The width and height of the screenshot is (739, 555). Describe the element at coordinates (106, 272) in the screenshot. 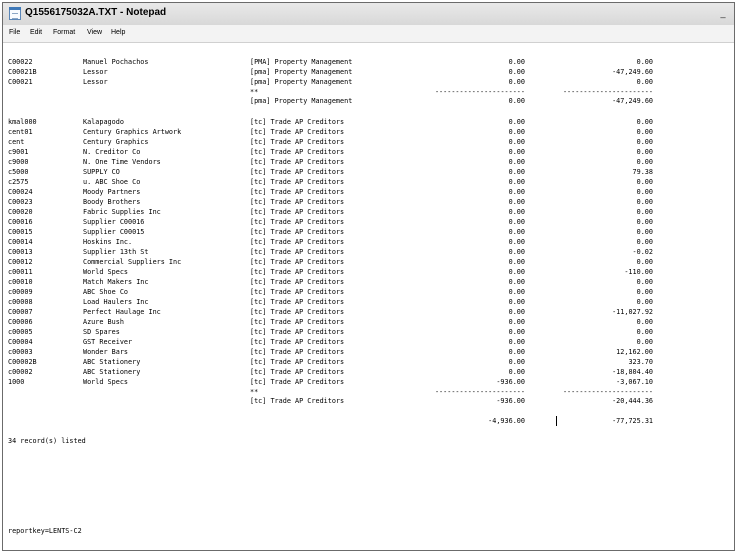

I see `account-name: World Specs` at that location.